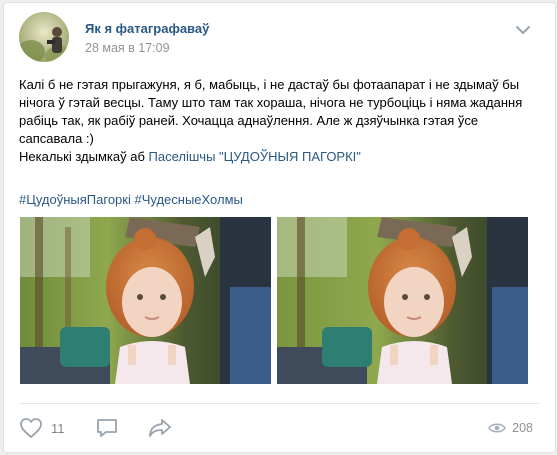 The width and height of the screenshot is (557, 455). Describe the element at coordinates (522, 428) in the screenshot. I see `views-count: 208` at that location.